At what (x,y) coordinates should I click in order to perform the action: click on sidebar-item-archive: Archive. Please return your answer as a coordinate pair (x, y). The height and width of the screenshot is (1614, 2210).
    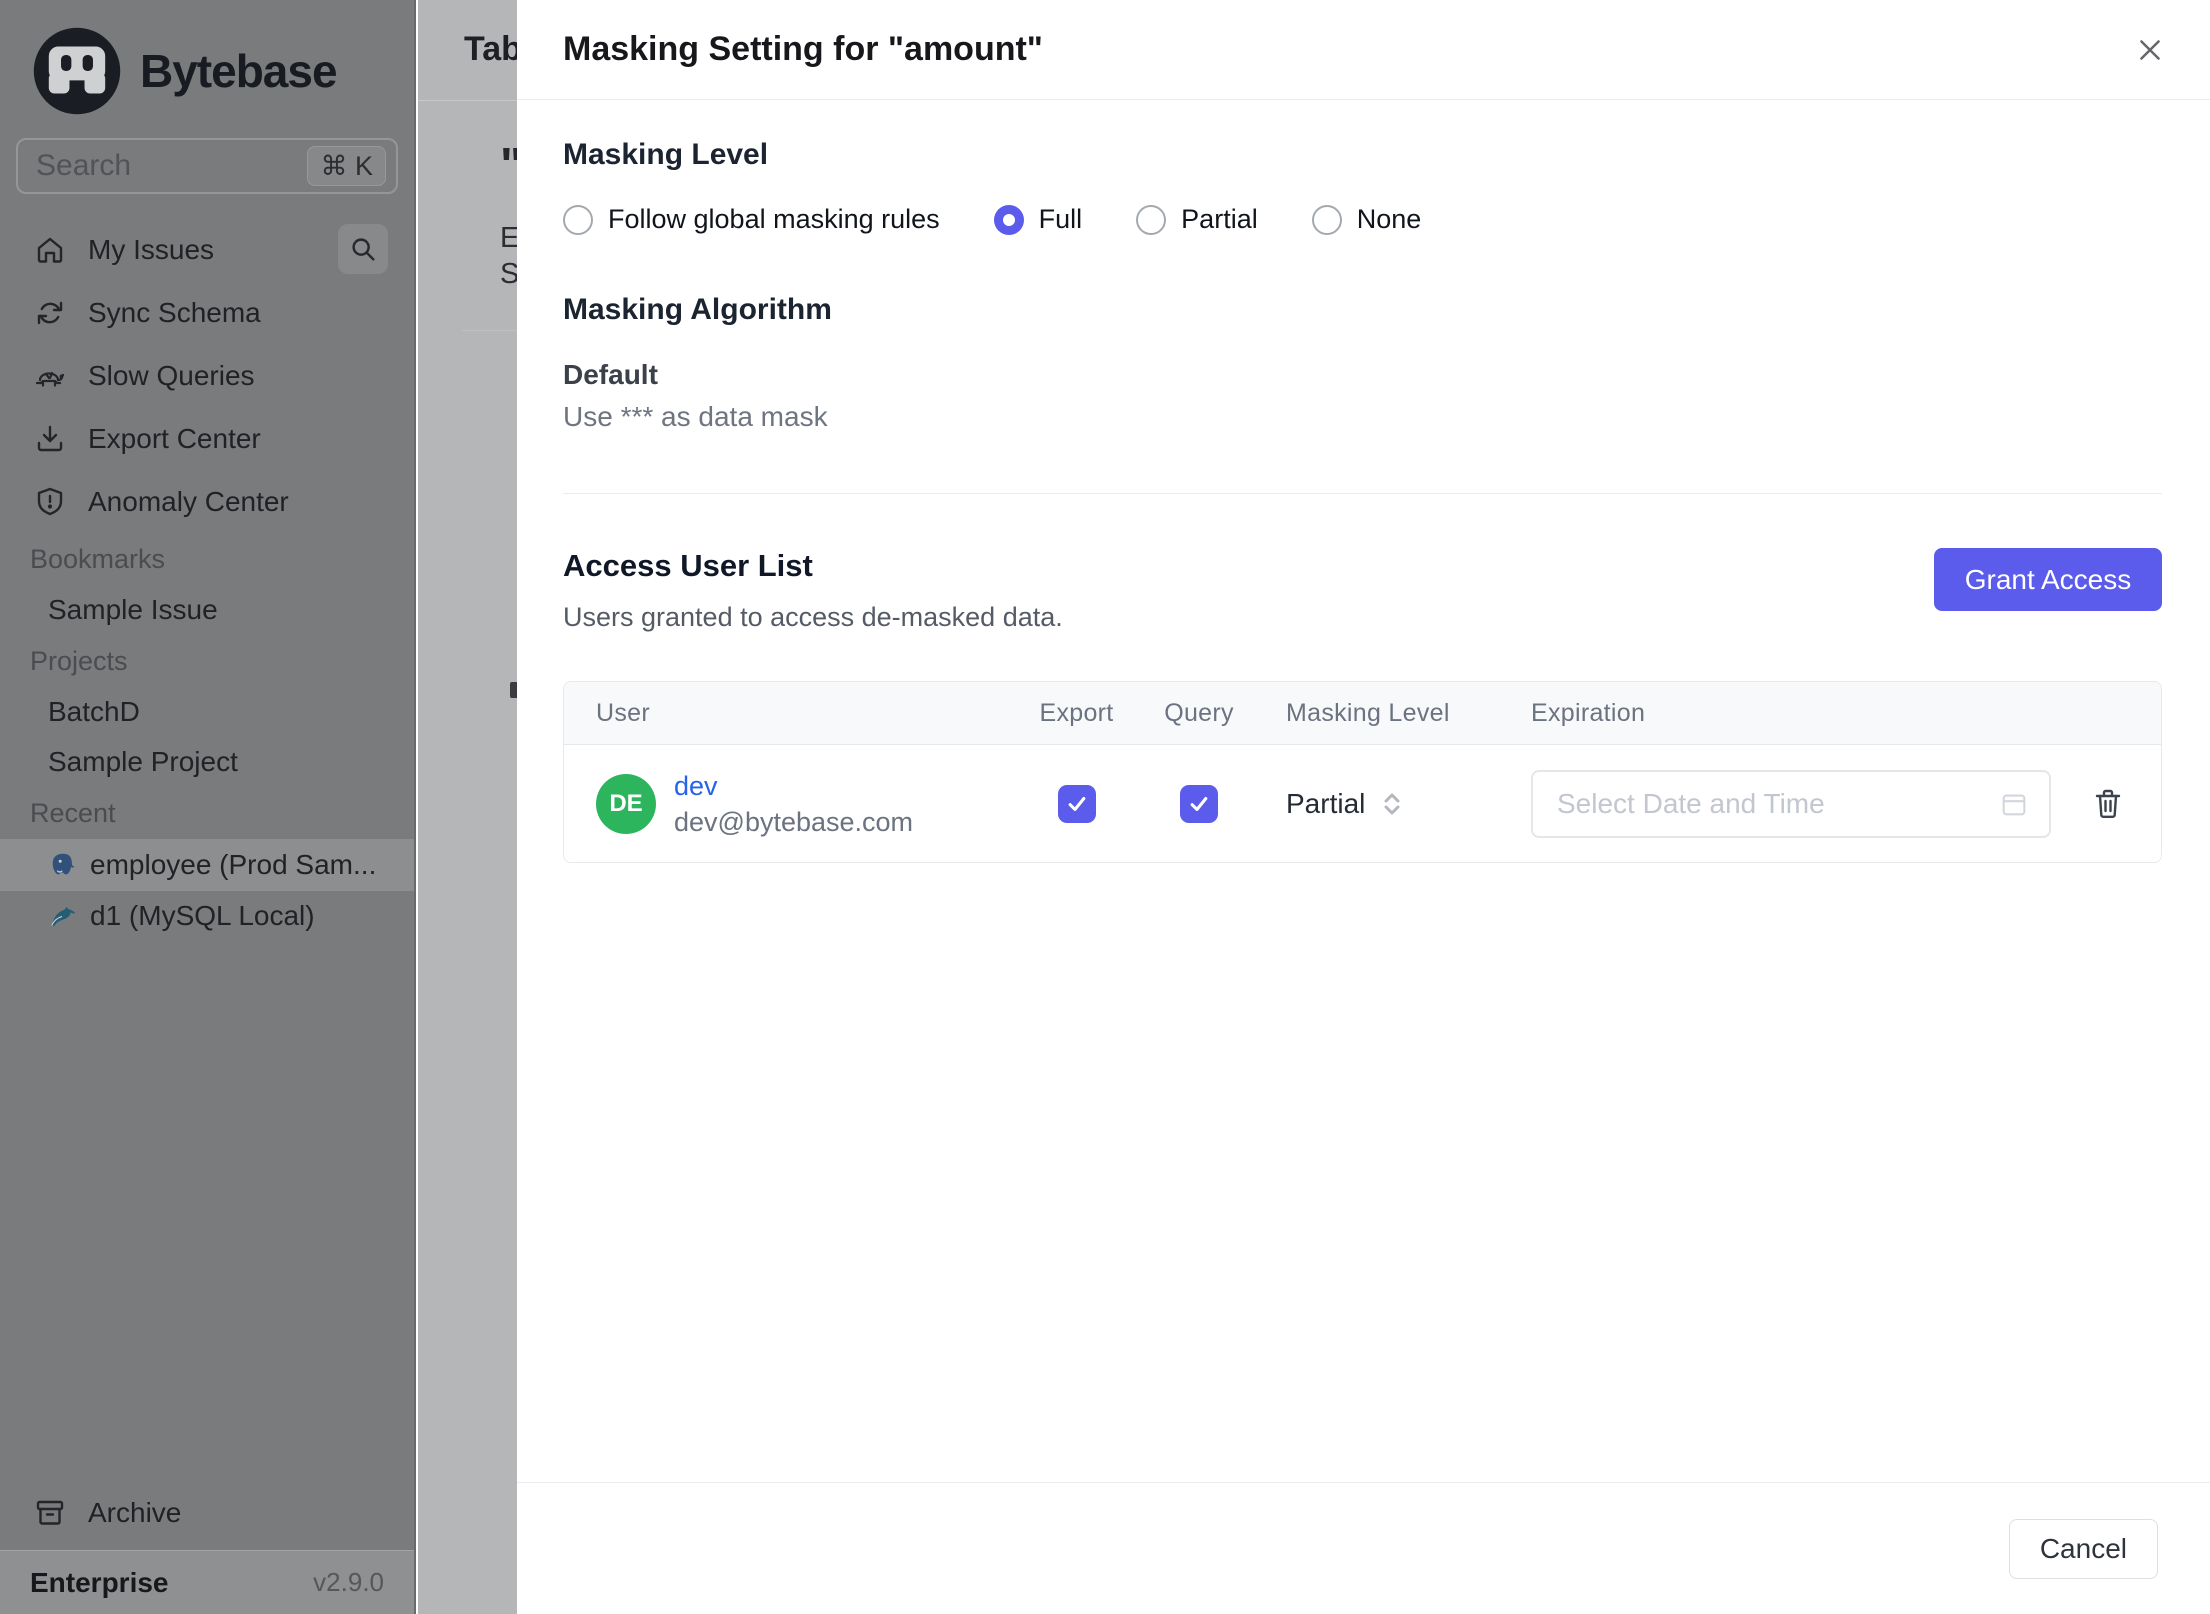
    Looking at the image, I should click on (207, 1512).